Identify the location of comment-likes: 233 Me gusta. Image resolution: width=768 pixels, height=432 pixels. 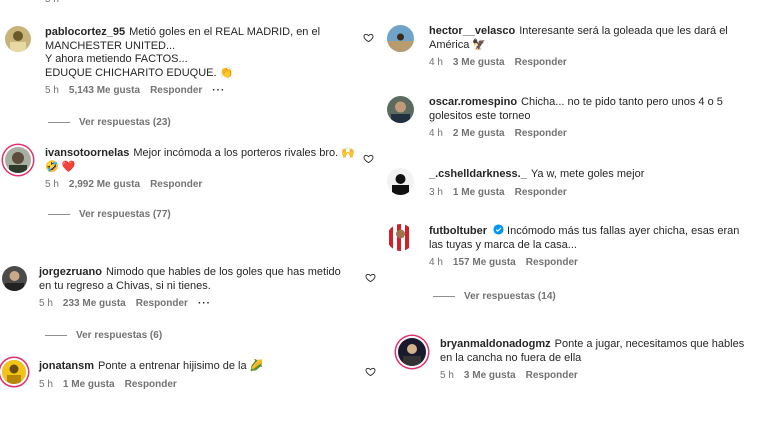
(94, 304).